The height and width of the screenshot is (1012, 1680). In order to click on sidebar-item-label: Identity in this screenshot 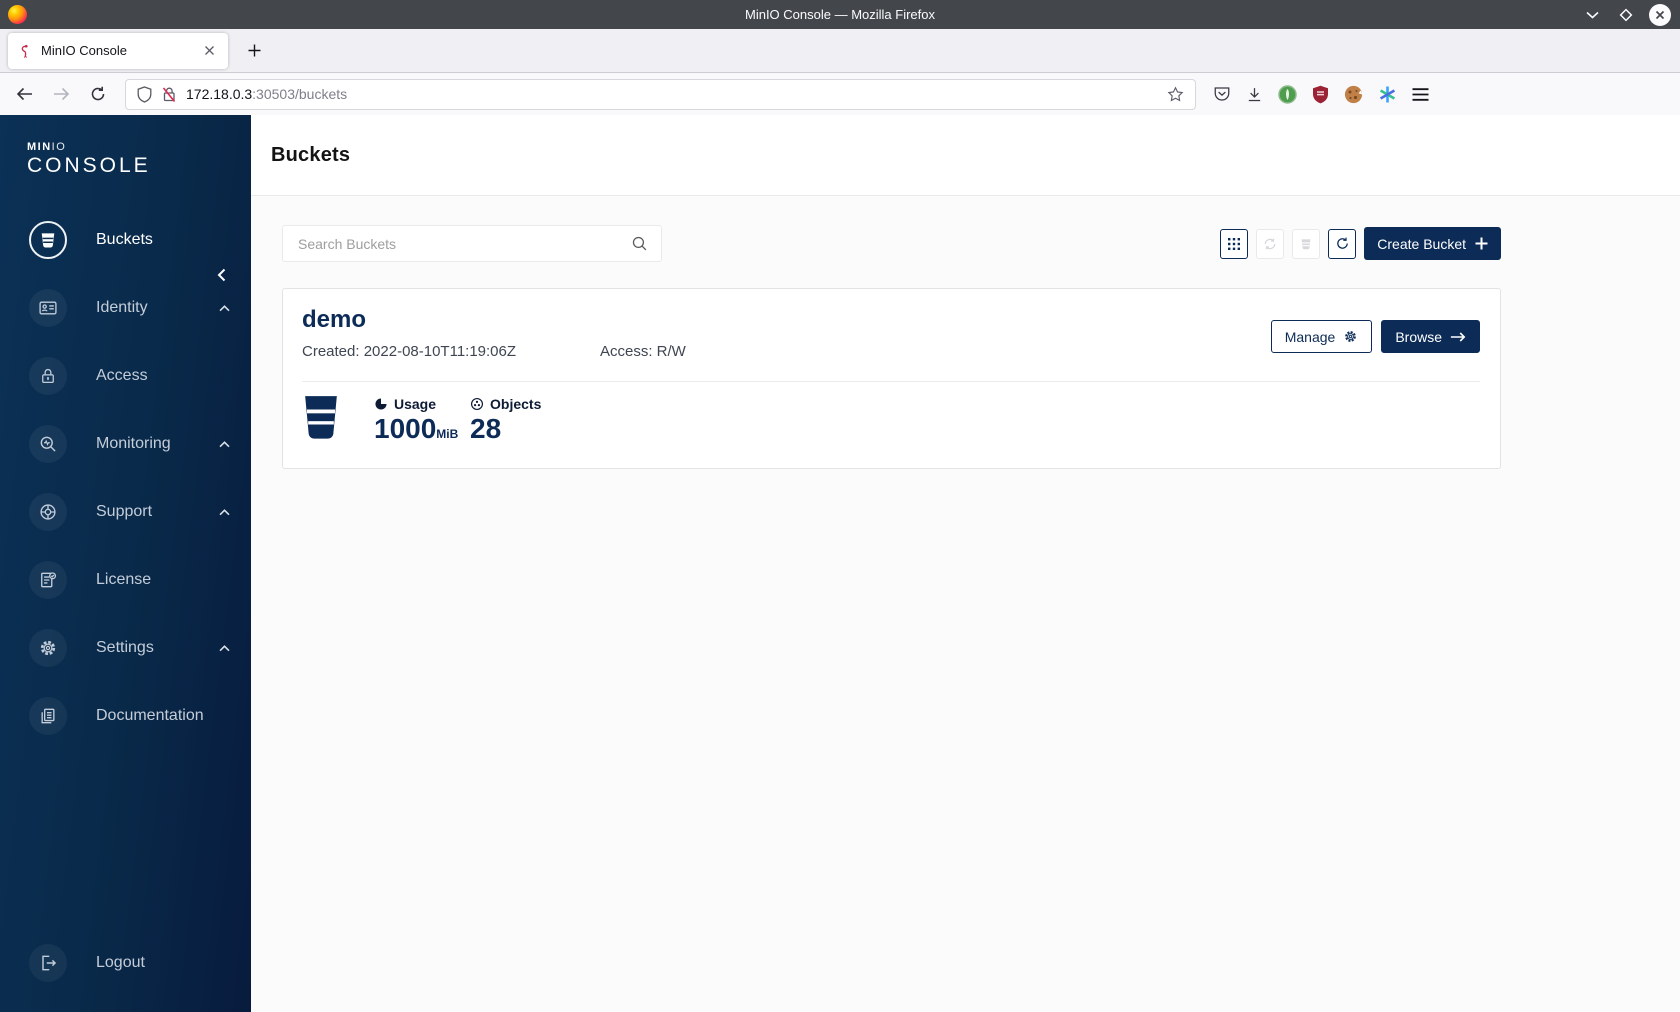, I will do `click(122, 307)`.